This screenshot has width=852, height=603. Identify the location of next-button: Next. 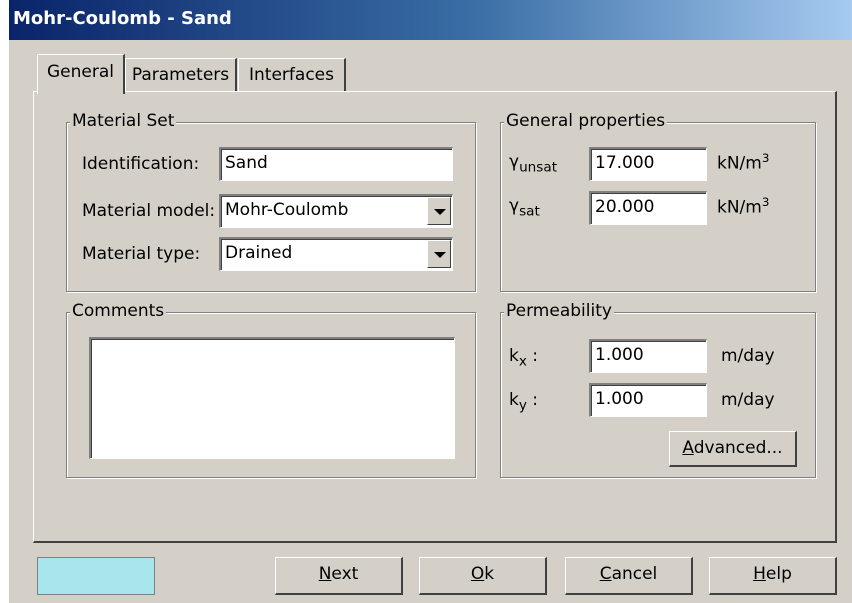
(339, 576).